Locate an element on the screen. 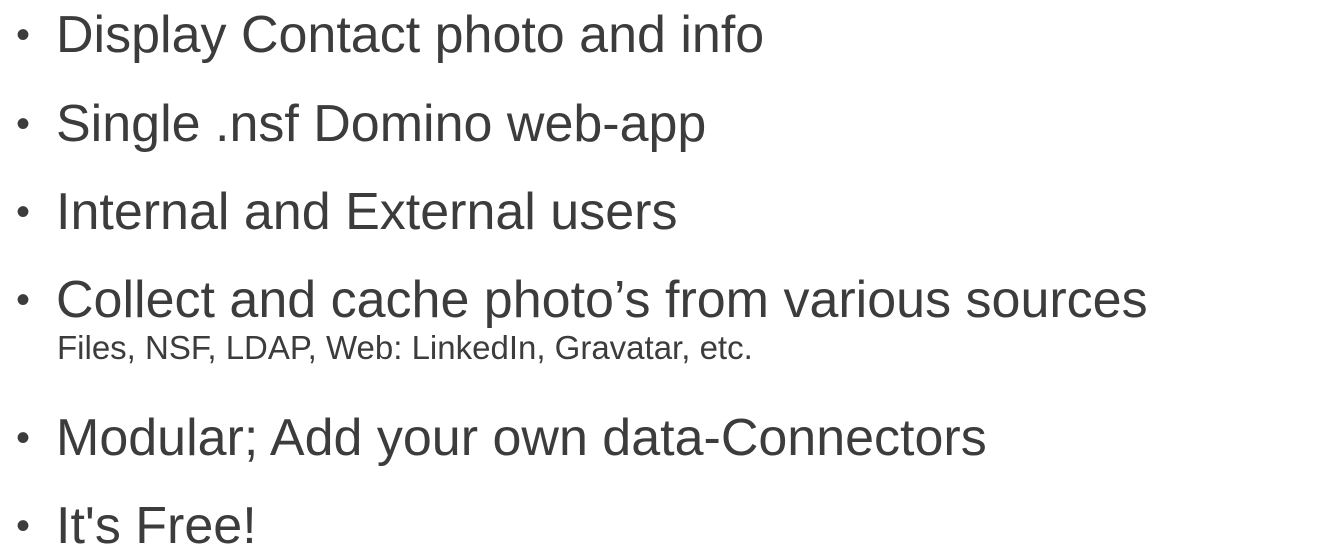  bullet-text: Internal and External users is located at coordinates (367, 212).